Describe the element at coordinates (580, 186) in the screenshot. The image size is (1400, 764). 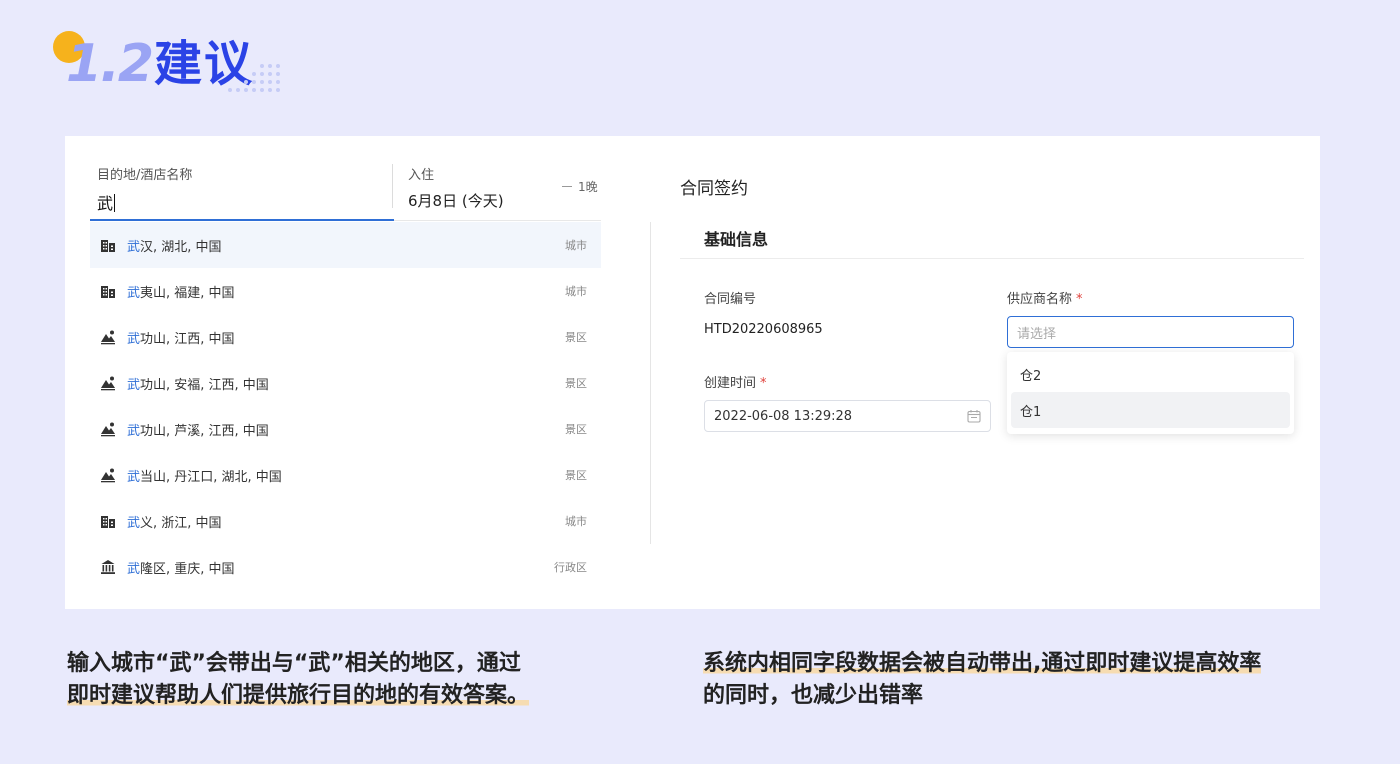
I see `nights-count: 1晚` at that location.